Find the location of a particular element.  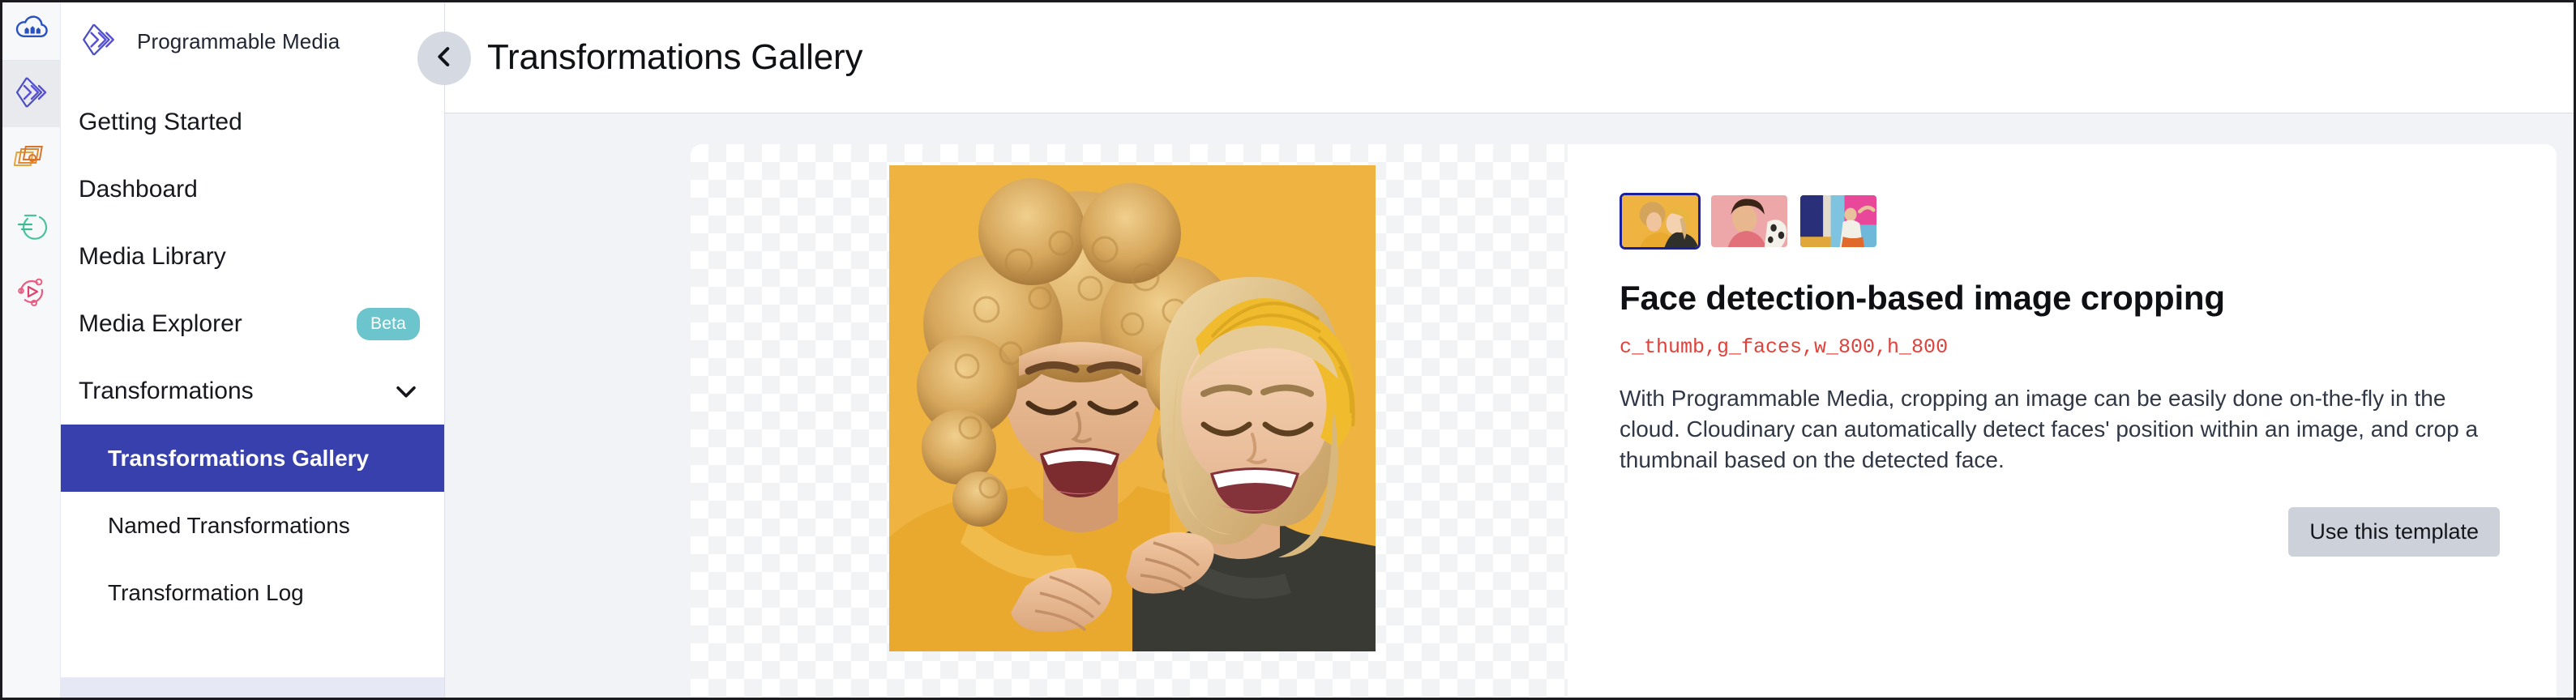

thumbnail-street-blue-pink is located at coordinates (1838, 221).